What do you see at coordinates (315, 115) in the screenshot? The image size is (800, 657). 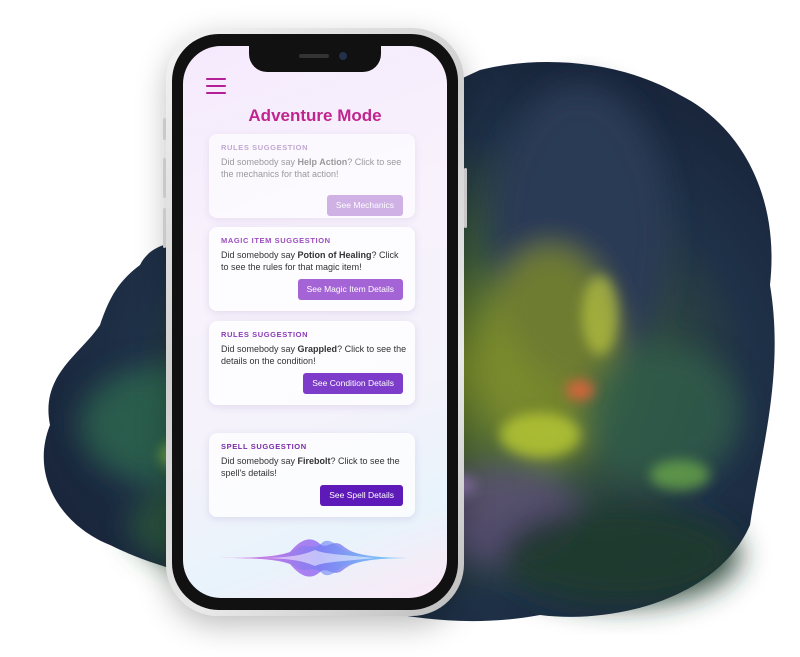 I see `page-title: Adventure Mode` at bounding box center [315, 115].